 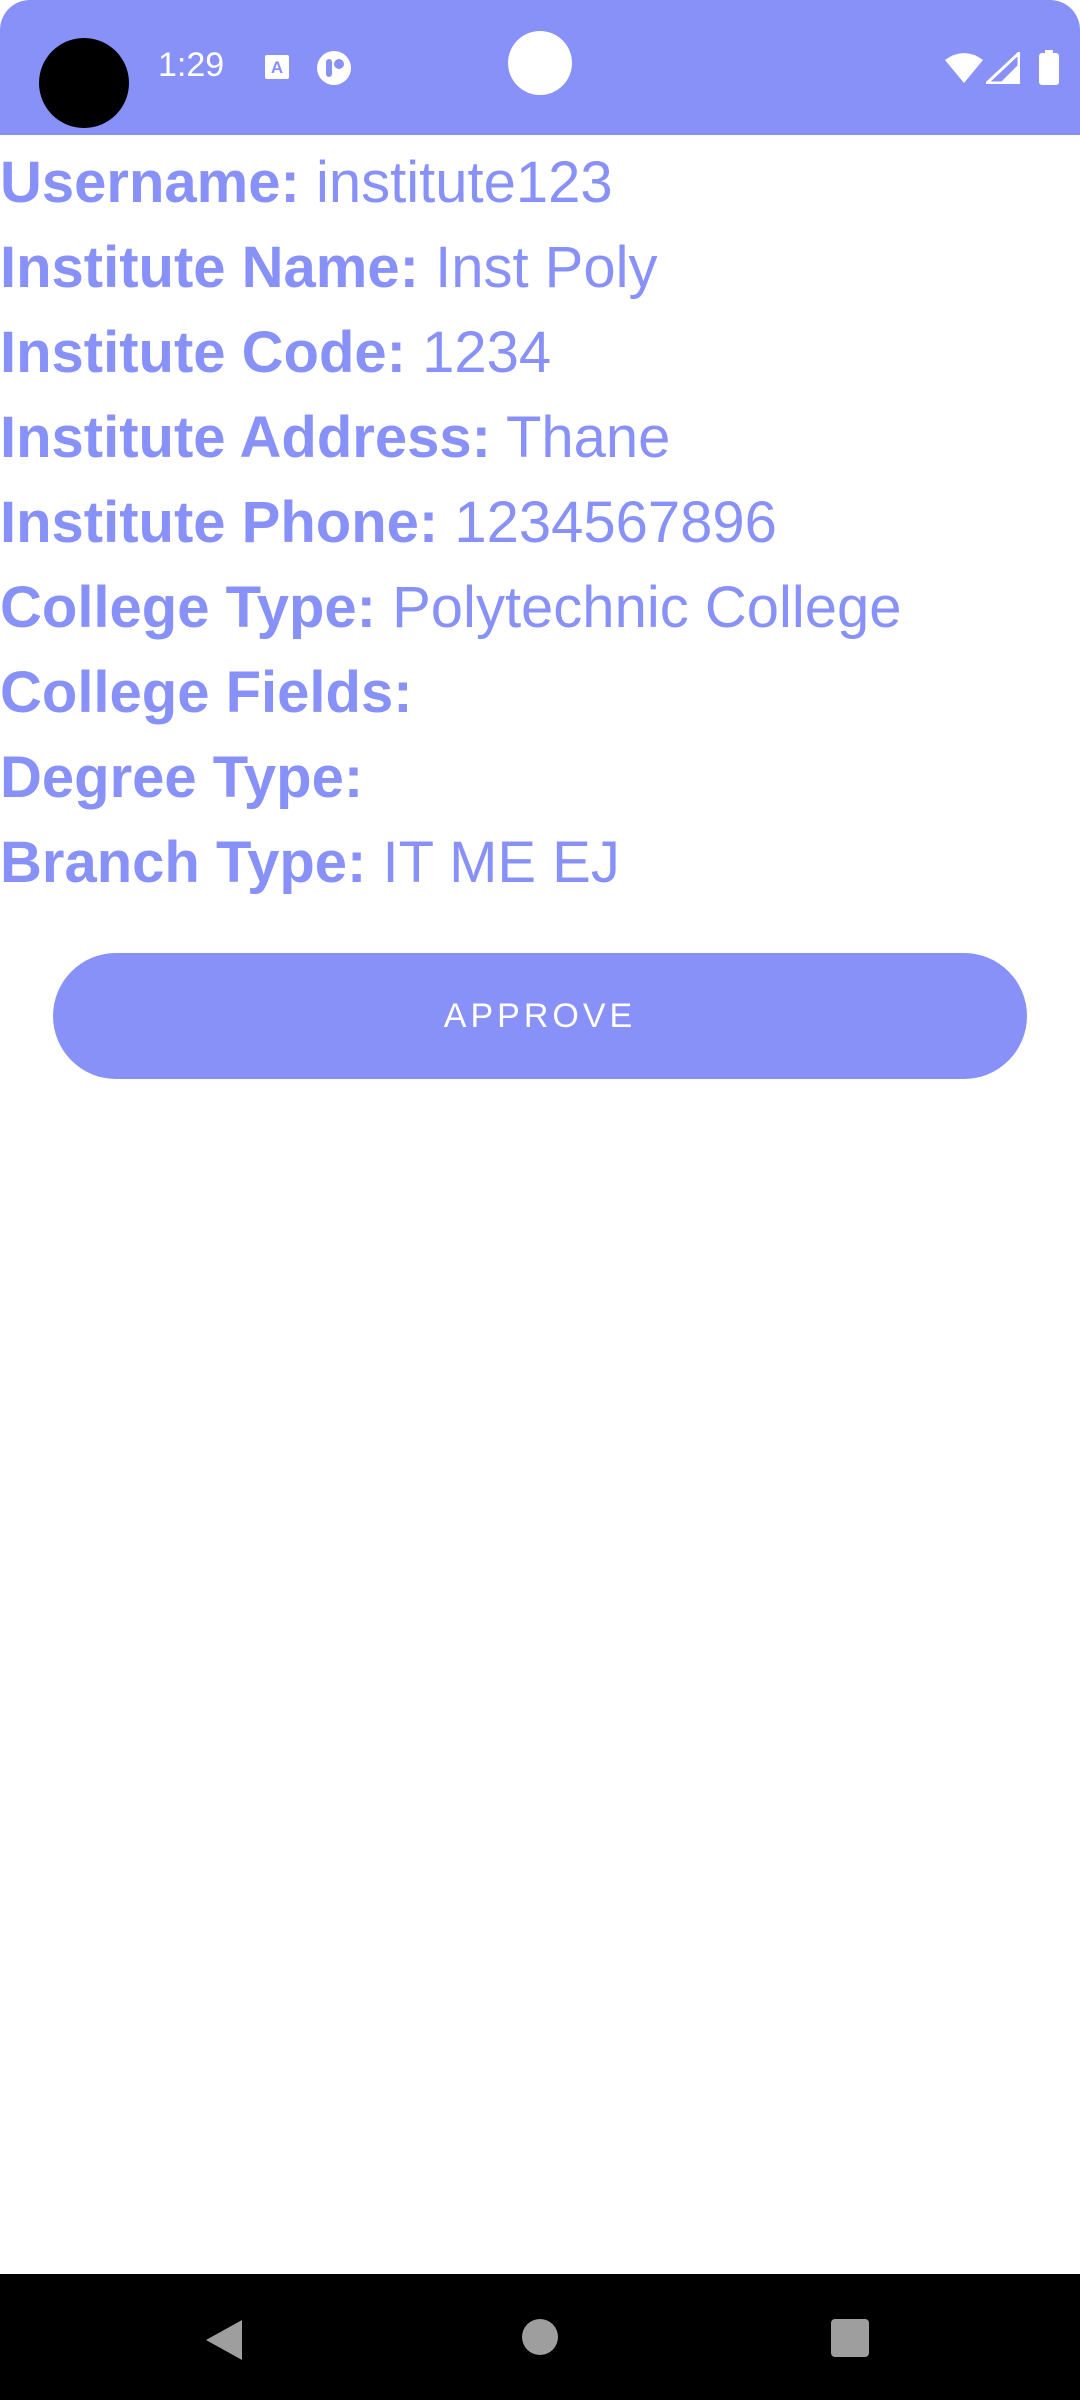 What do you see at coordinates (209, 267) in the screenshot?
I see `institute-name-label: Institute Name:` at bounding box center [209, 267].